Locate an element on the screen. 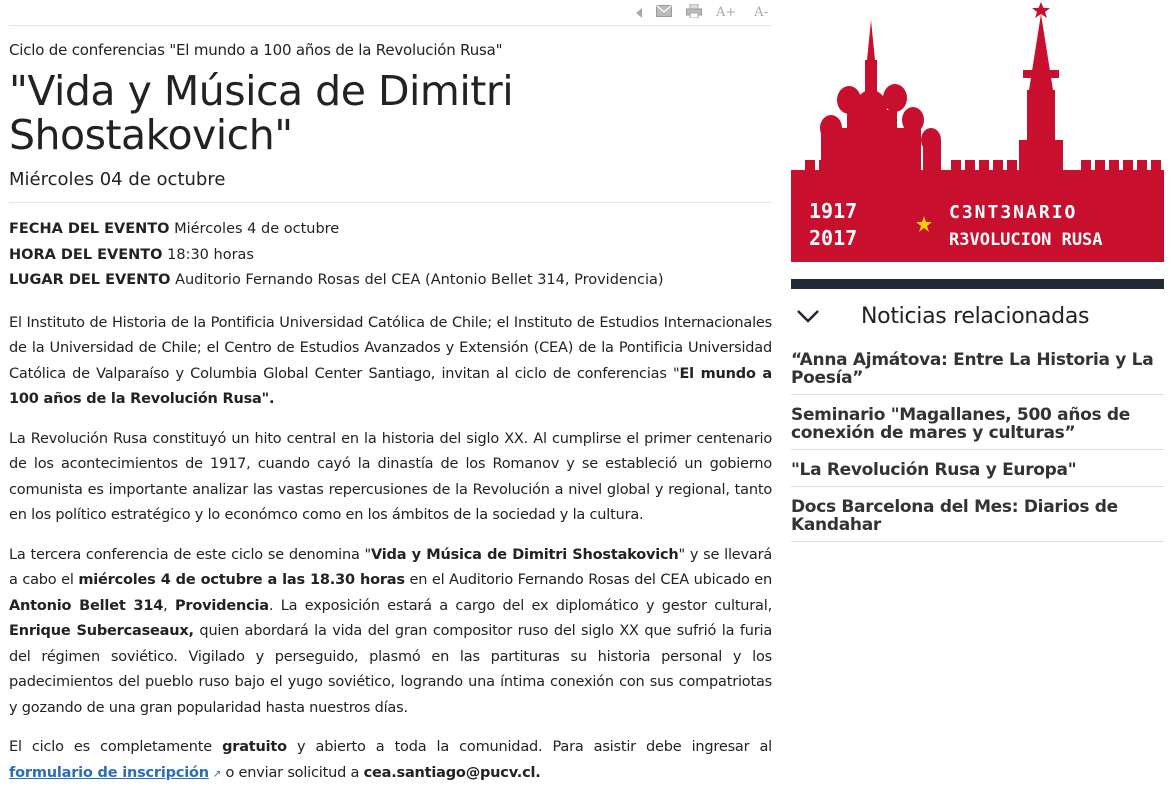  font-increase-button: A+ is located at coordinates (728, 12).